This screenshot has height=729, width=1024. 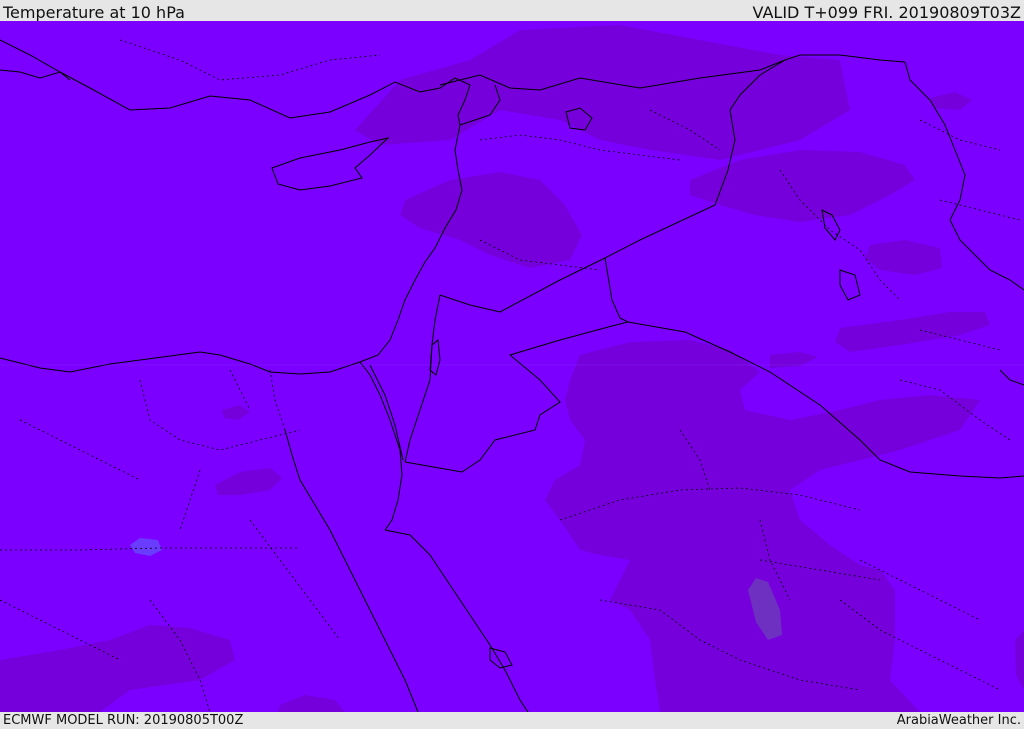 What do you see at coordinates (123, 720) in the screenshot?
I see `model-run: ECMWF MODEL RUN: 20190805T00Z` at bounding box center [123, 720].